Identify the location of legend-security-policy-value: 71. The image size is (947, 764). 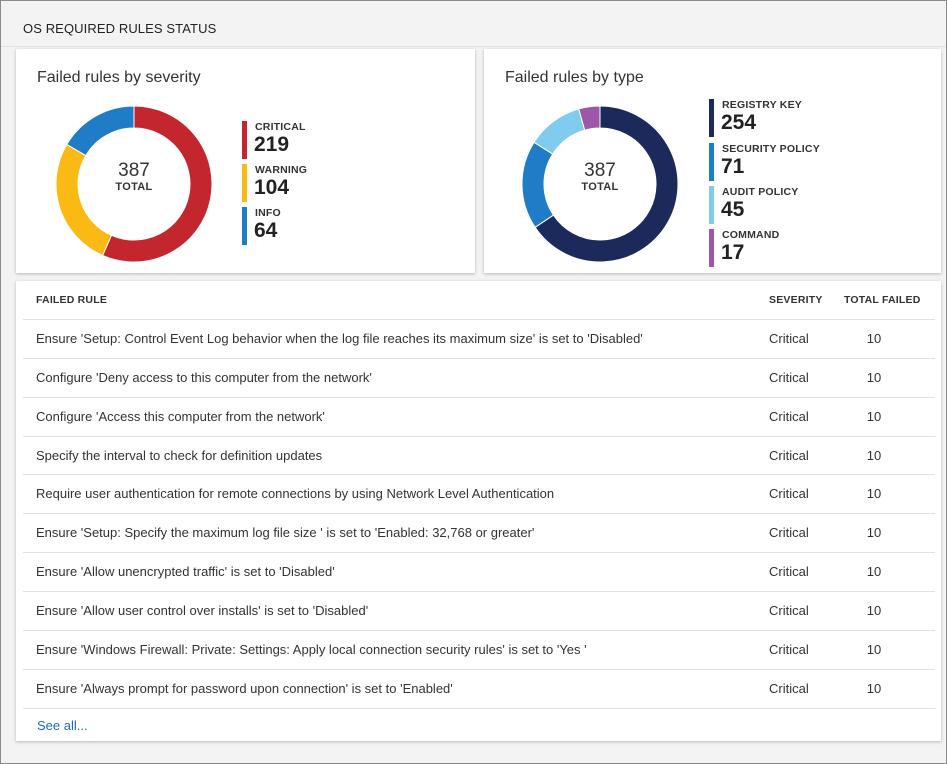
(733, 166).